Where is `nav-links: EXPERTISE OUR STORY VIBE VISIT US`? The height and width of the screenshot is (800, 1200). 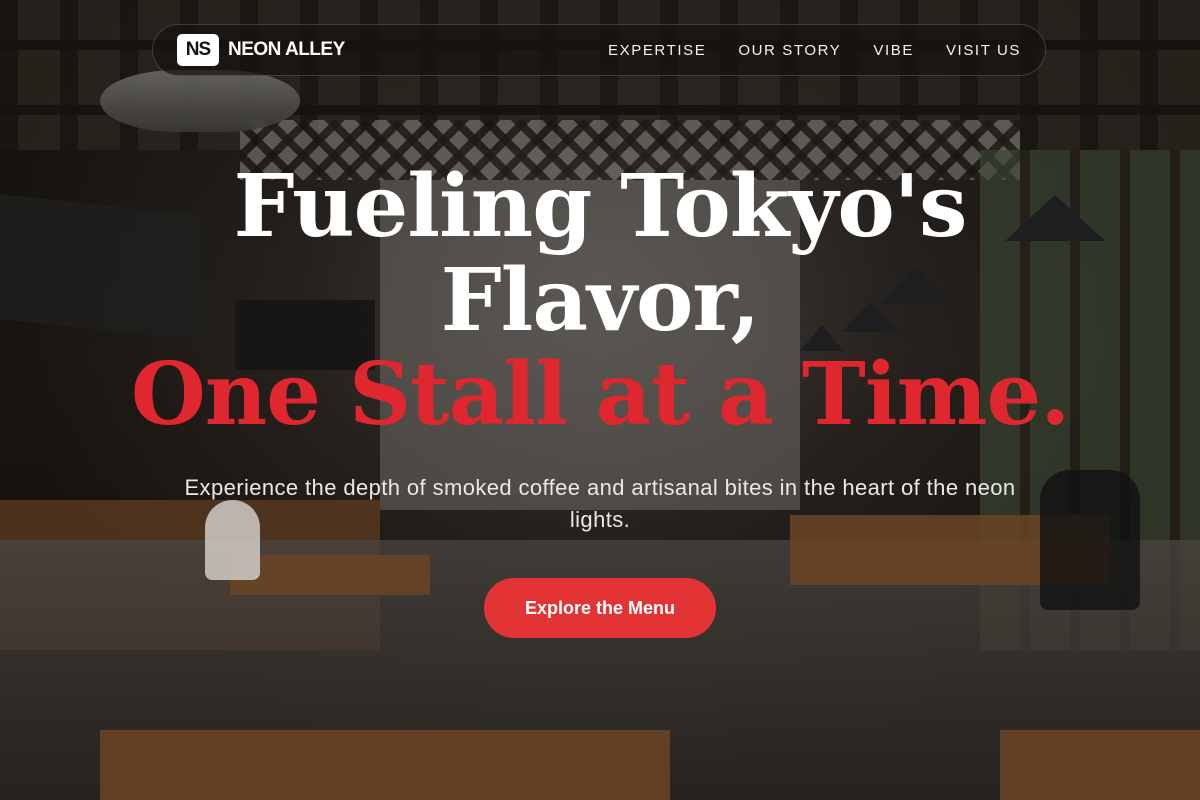 nav-links: EXPERTISE OUR STORY VIBE VISIT US is located at coordinates (814, 50).